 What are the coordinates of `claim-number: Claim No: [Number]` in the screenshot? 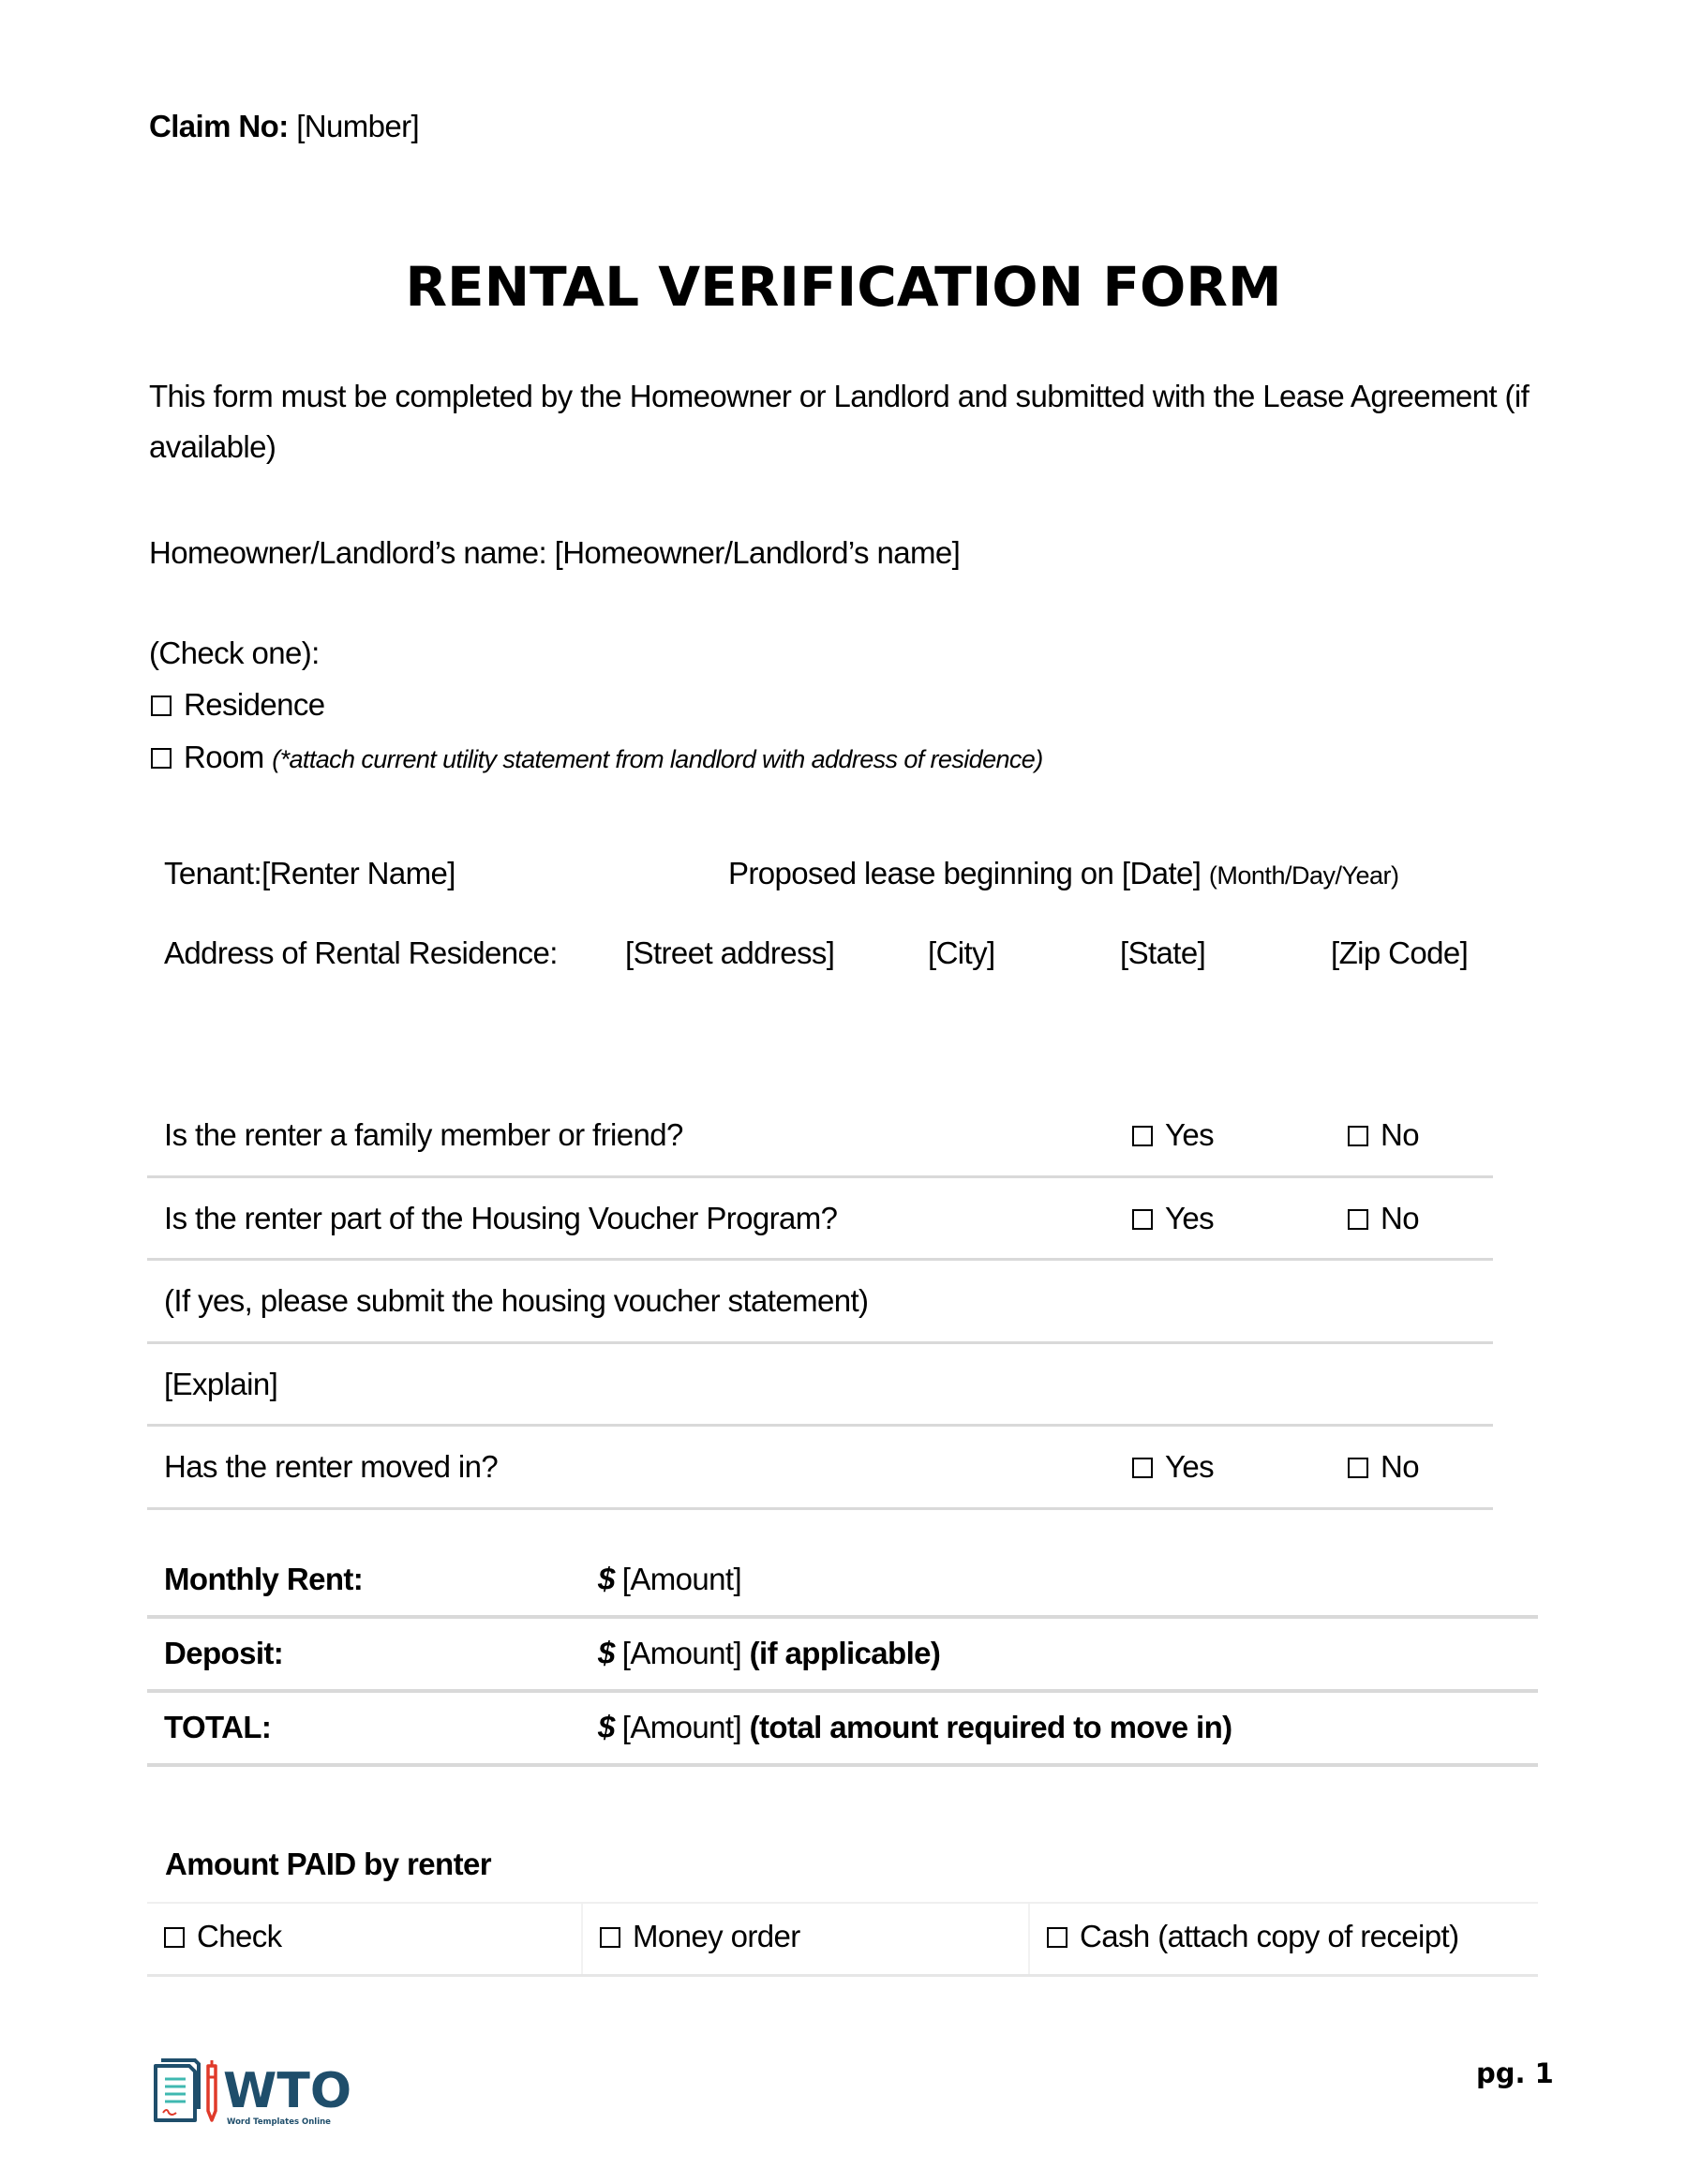 It's located at (284, 127).